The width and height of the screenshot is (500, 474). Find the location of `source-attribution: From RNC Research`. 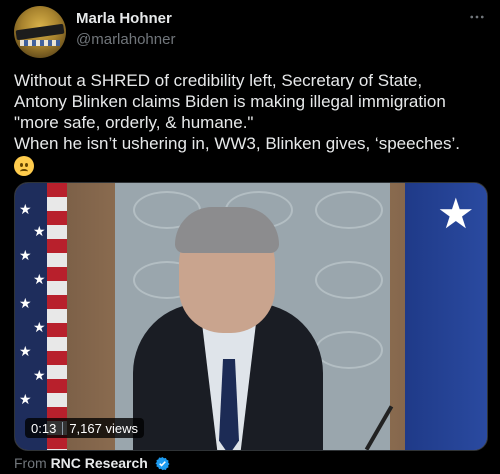

source-attribution: From RNC Research is located at coordinates (92, 463).